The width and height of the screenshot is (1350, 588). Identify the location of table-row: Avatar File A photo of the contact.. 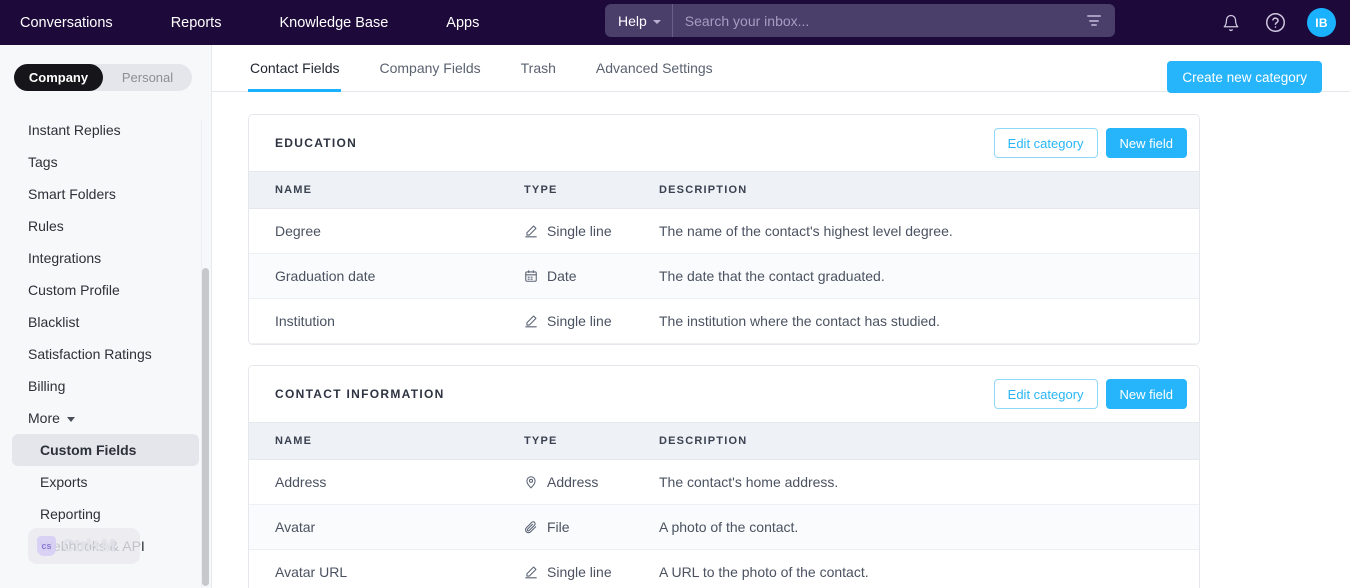
(724, 527).